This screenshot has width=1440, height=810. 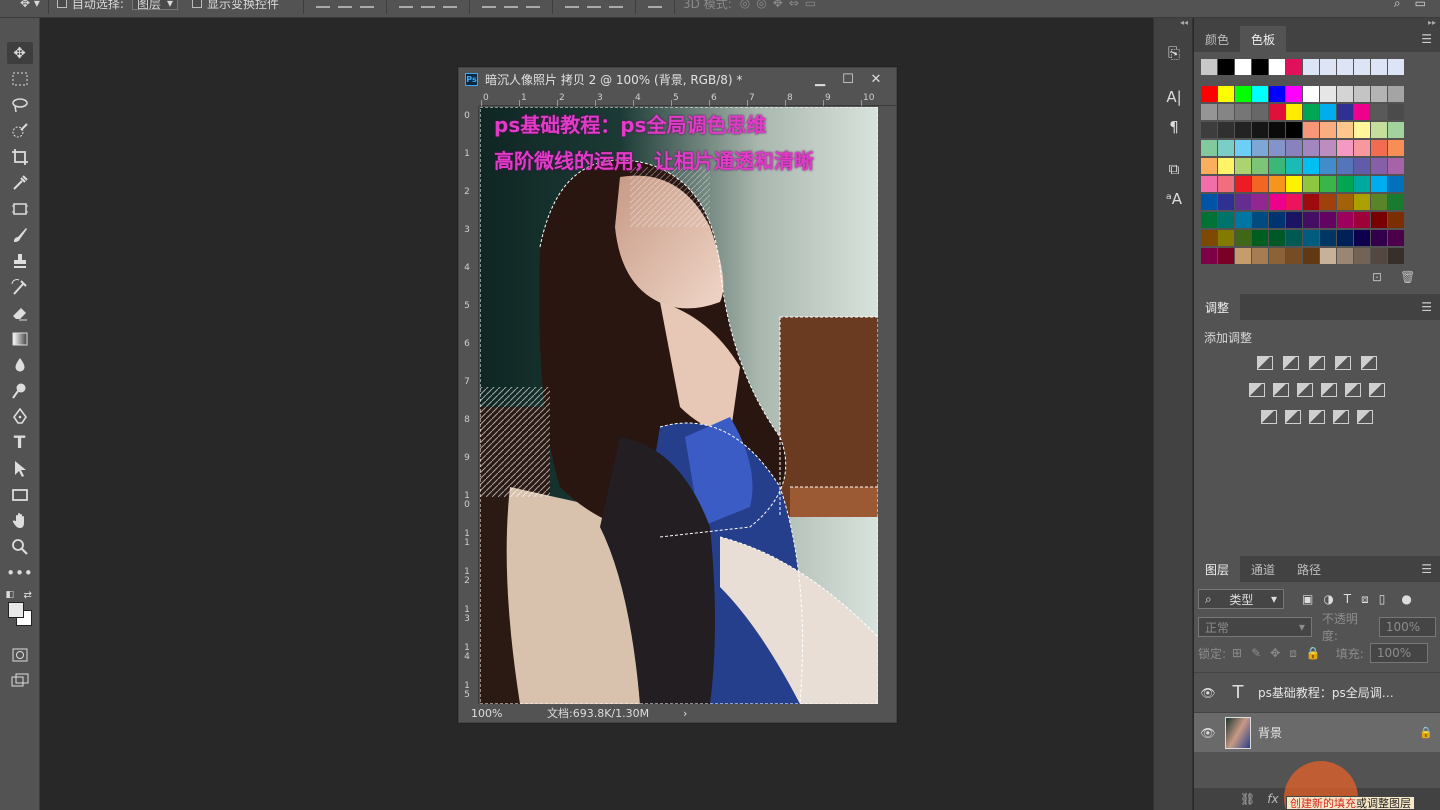 I want to click on minimize-button: ▁, so click(x=820, y=79).